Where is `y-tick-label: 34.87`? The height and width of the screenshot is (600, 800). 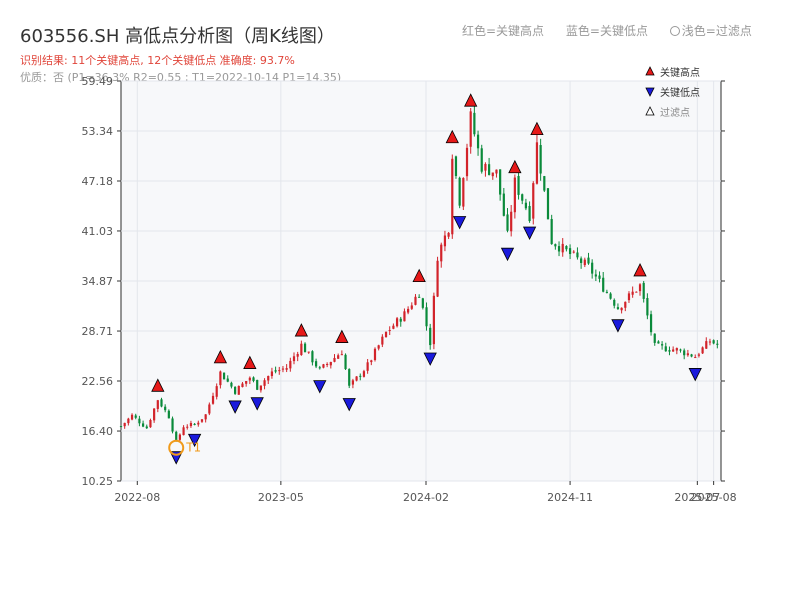
y-tick-label: 34.87 is located at coordinates (98, 281).